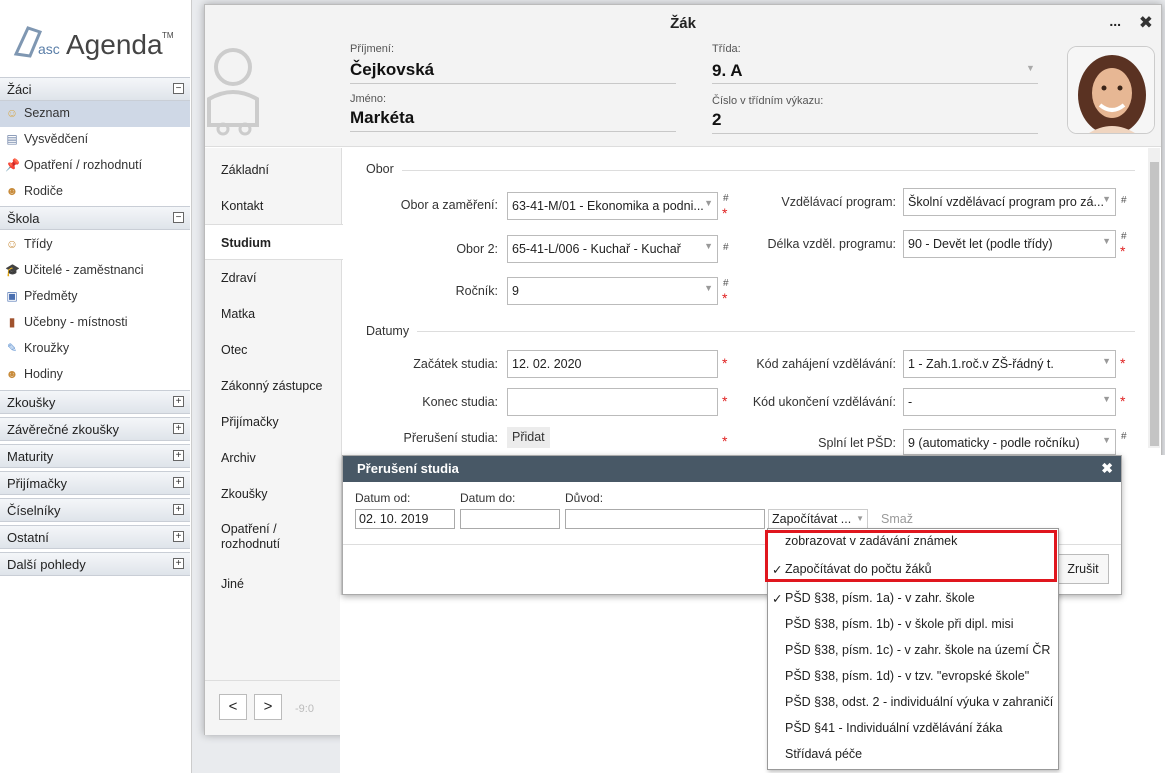 The width and height of the screenshot is (1165, 773). I want to click on program-select: Školní vzdělávací program pro zá... ▼, so click(1009, 202).